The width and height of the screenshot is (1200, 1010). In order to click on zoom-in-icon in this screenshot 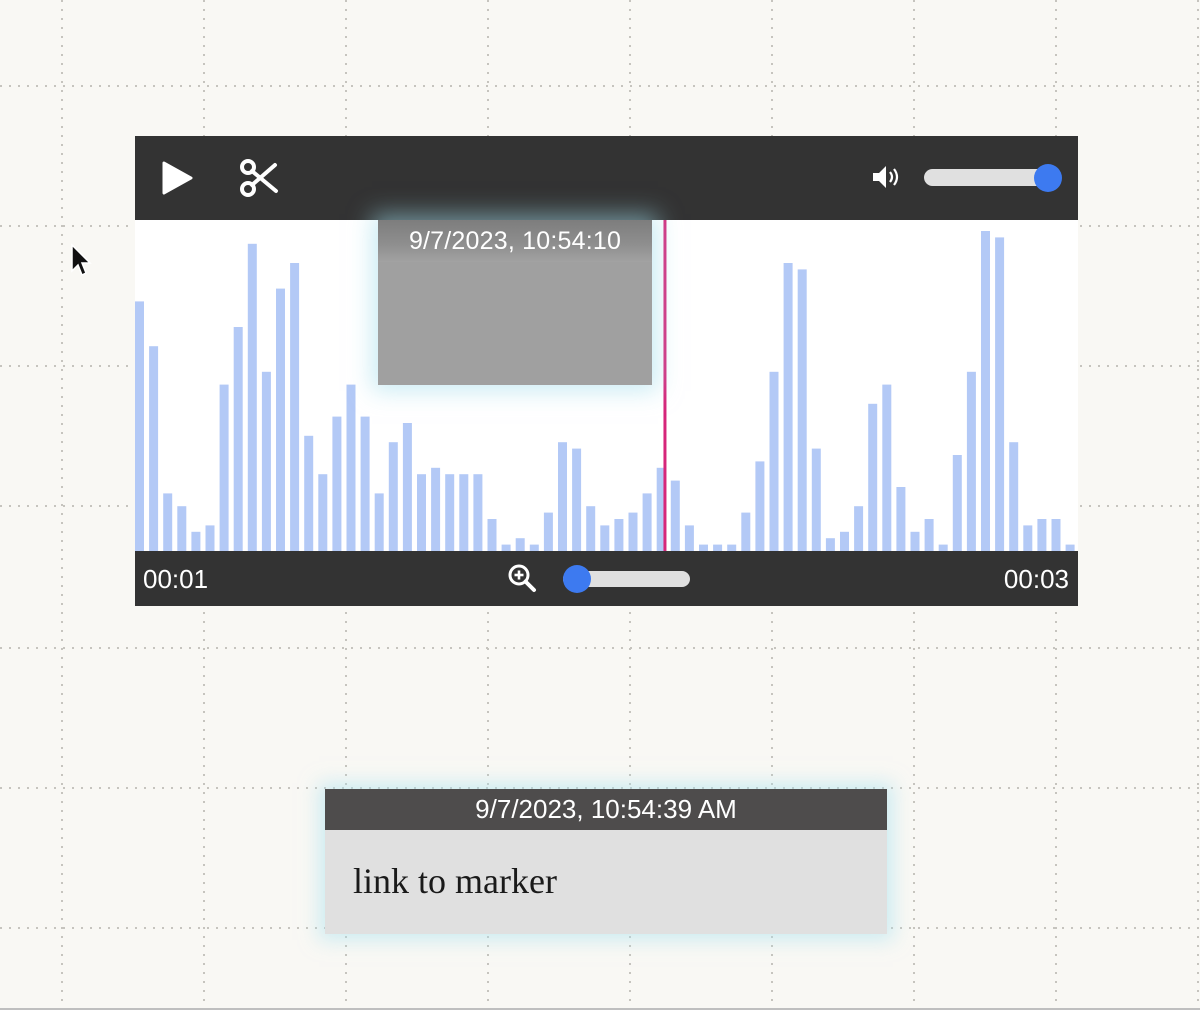, I will do `click(522, 578)`.